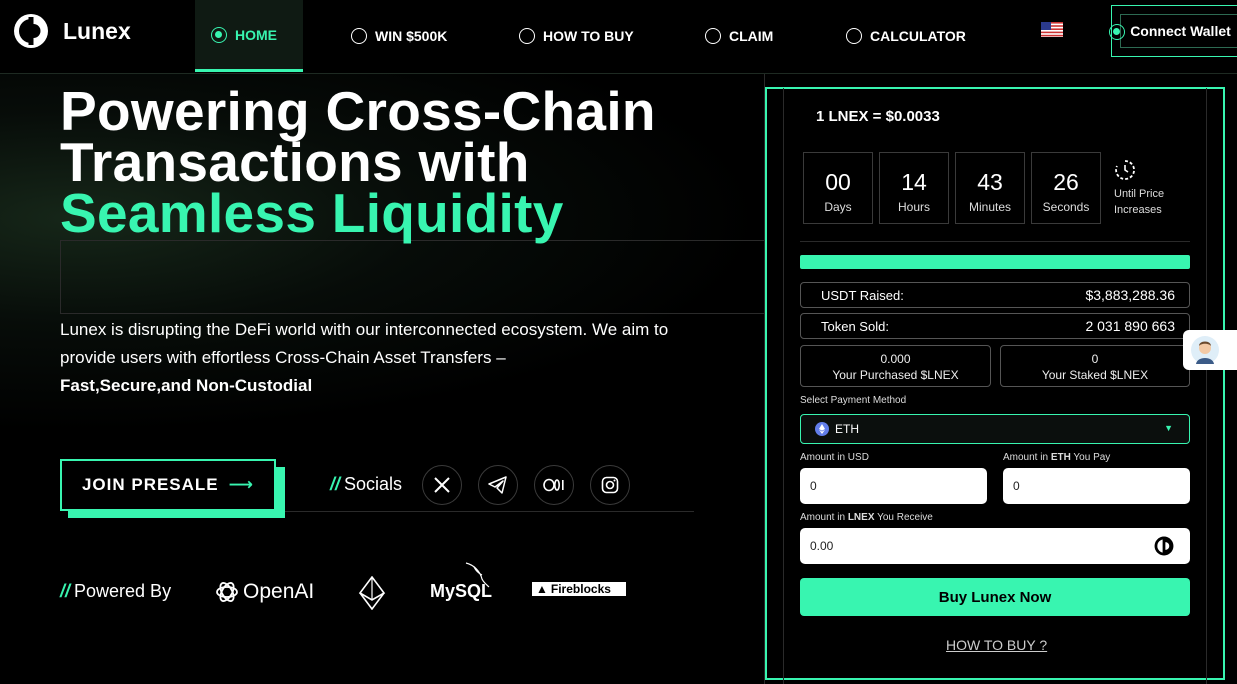  I want to click on countdown-seconds: 26 Seconds, so click(1066, 188).